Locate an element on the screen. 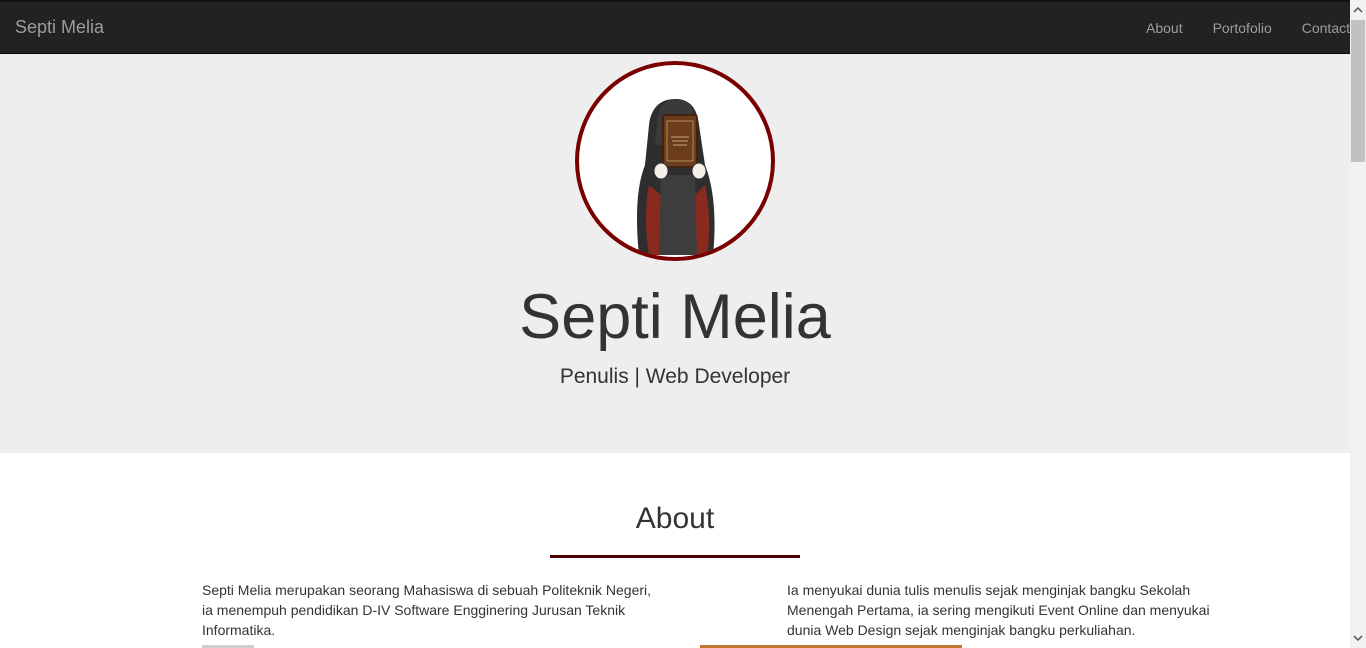 The height and width of the screenshot is (648, 1366). hero-tagline: Penulis | Web Developer is located at coordinates (675, 376).